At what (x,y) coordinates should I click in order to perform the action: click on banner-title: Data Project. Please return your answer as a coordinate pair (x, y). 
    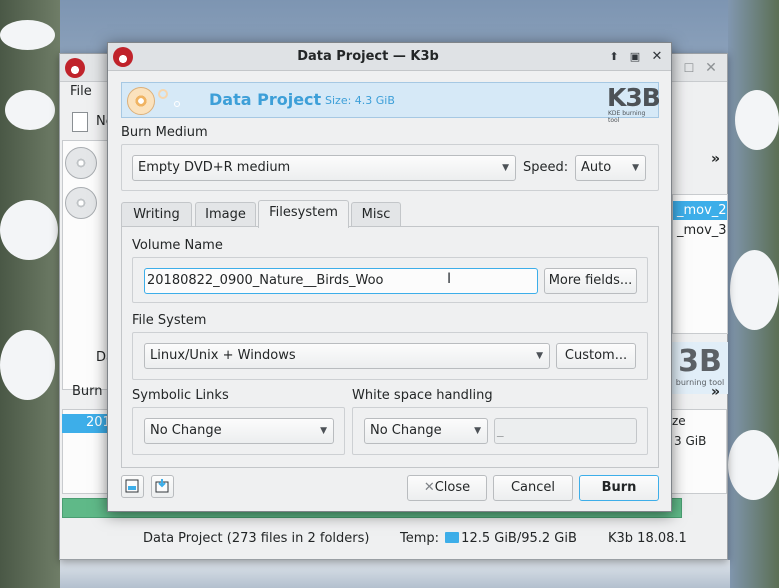
    Looking at the image, I should click on (265, 99).